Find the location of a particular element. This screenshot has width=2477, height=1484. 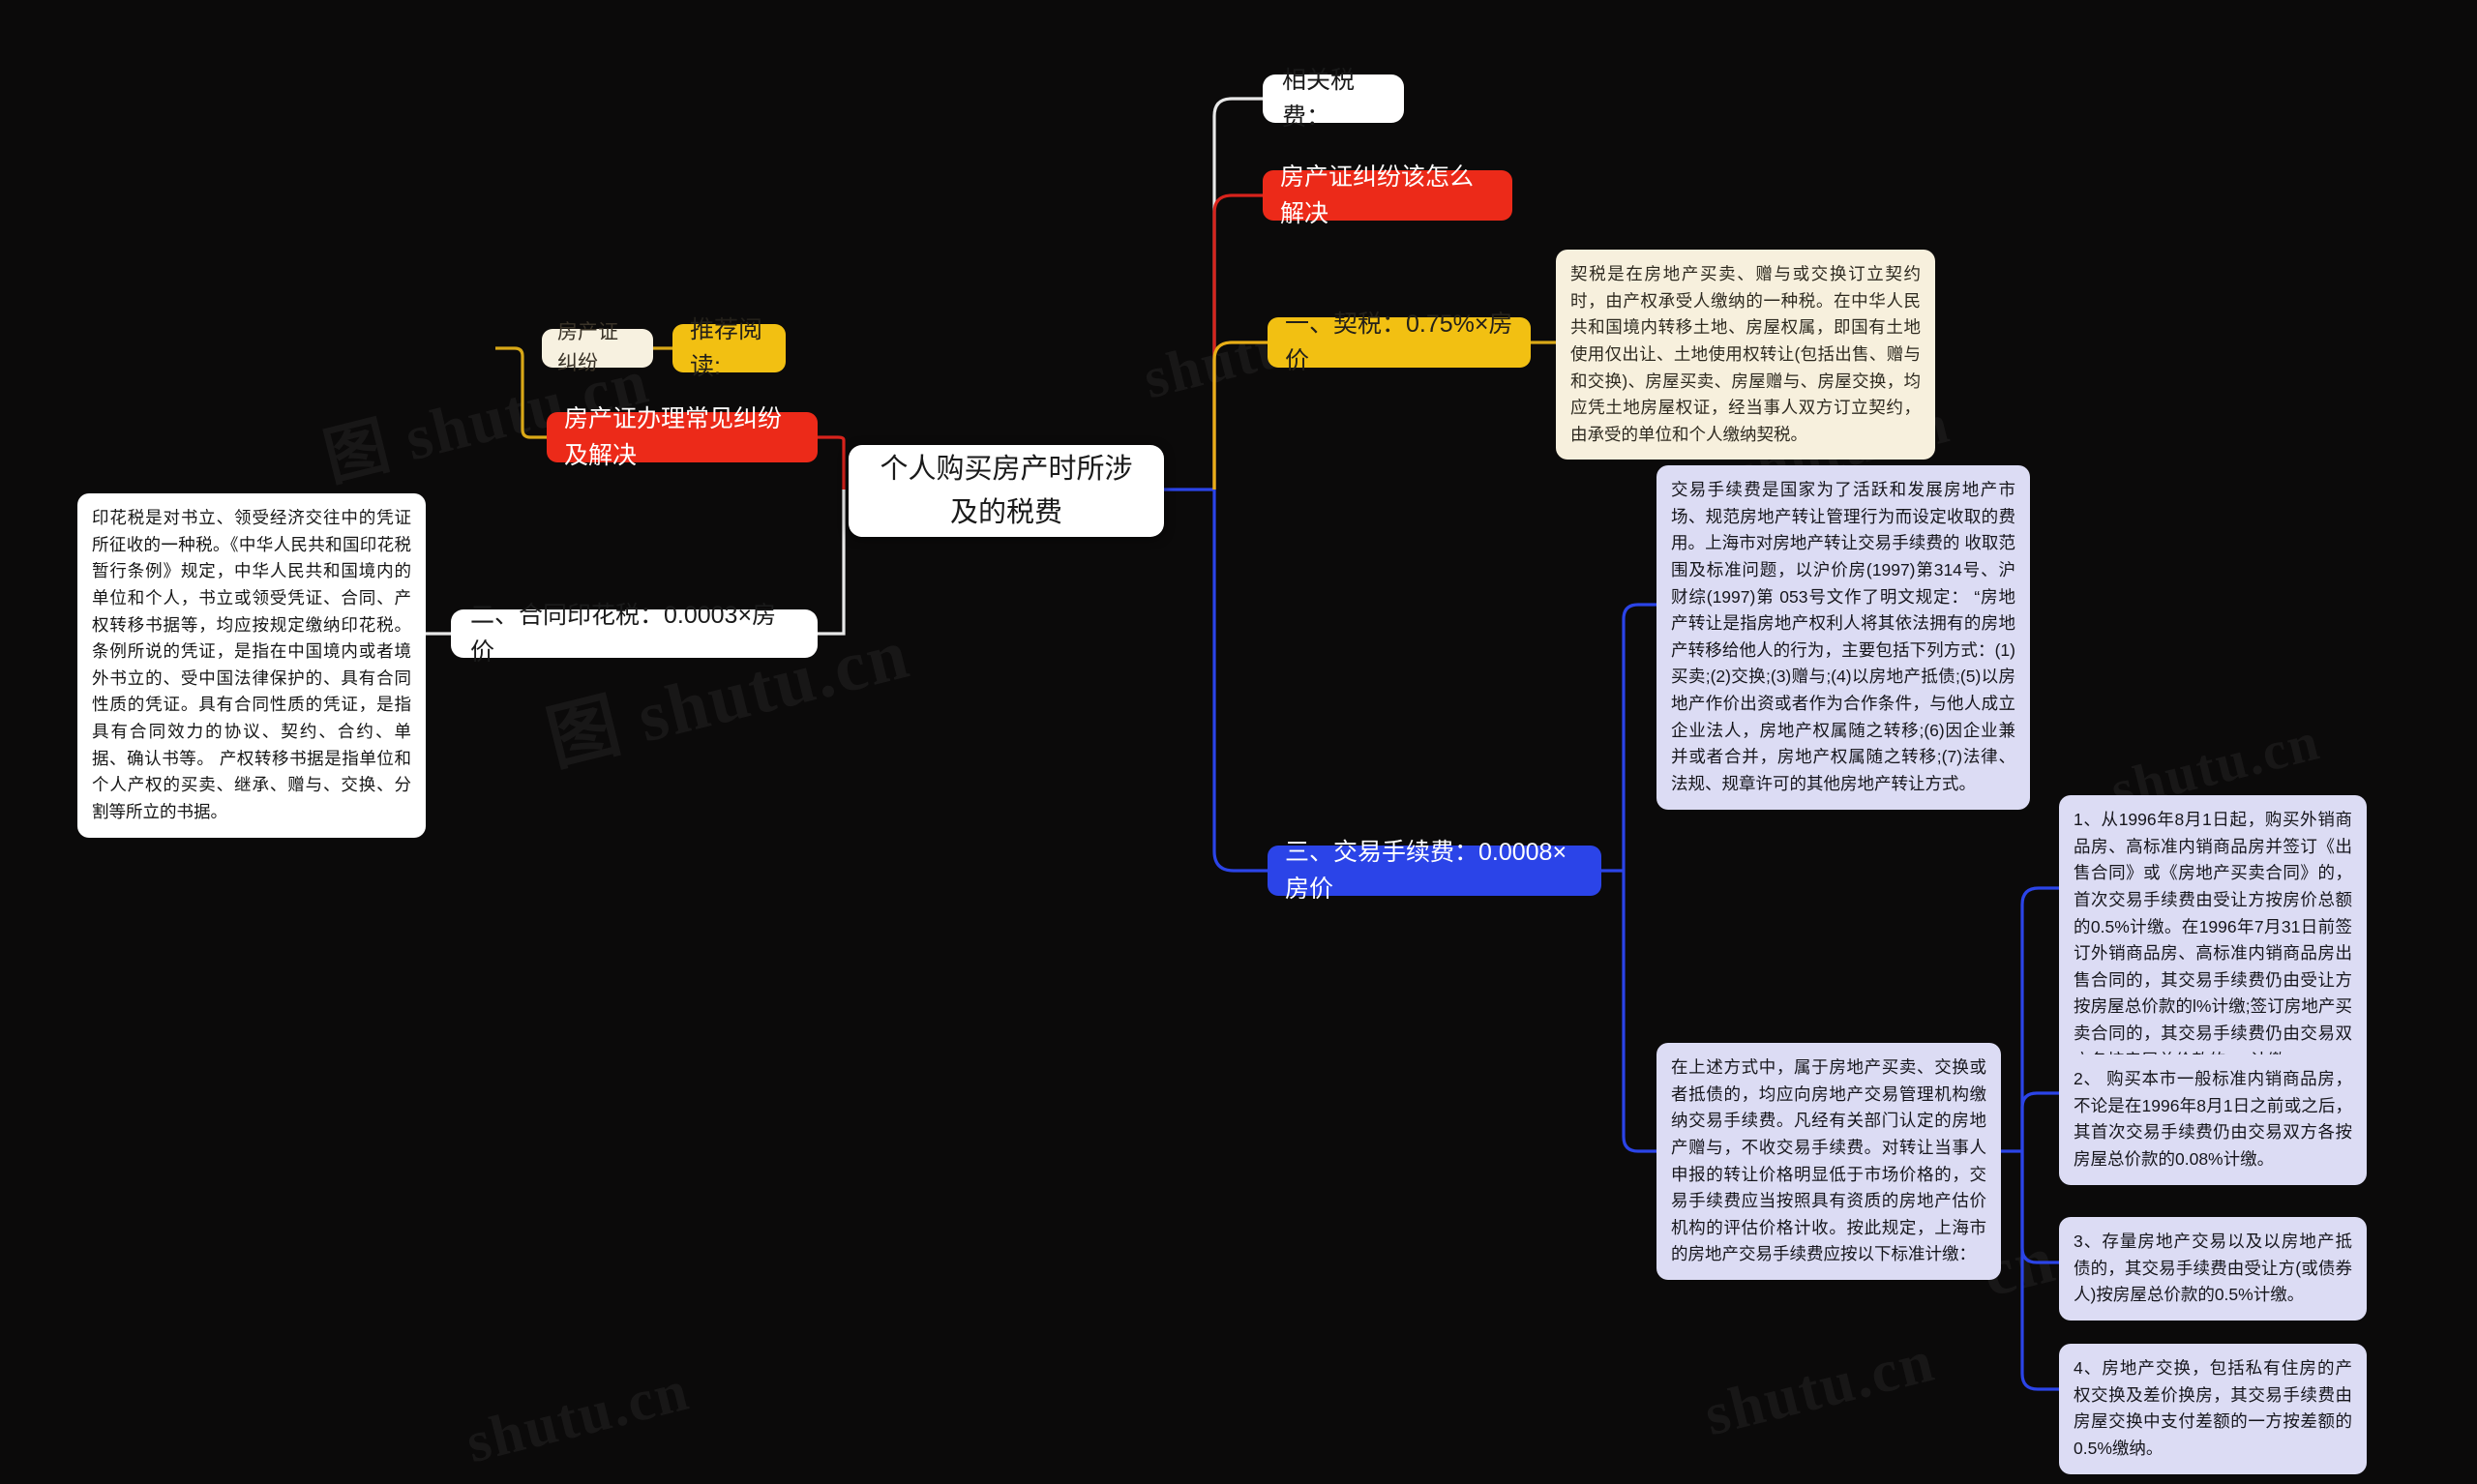

link-deed-tax is located at coordinates (1240, 415).